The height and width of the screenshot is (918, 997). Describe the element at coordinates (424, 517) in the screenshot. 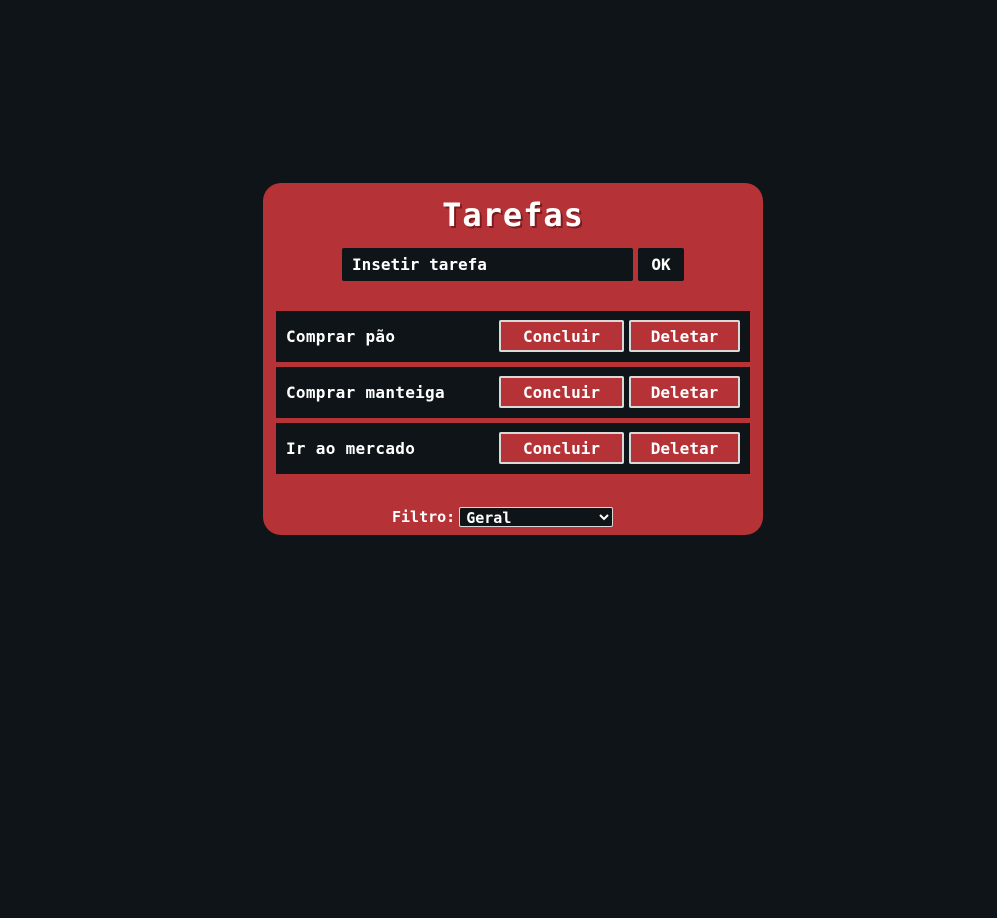

I see `filter-label: Filtro:` at that location.